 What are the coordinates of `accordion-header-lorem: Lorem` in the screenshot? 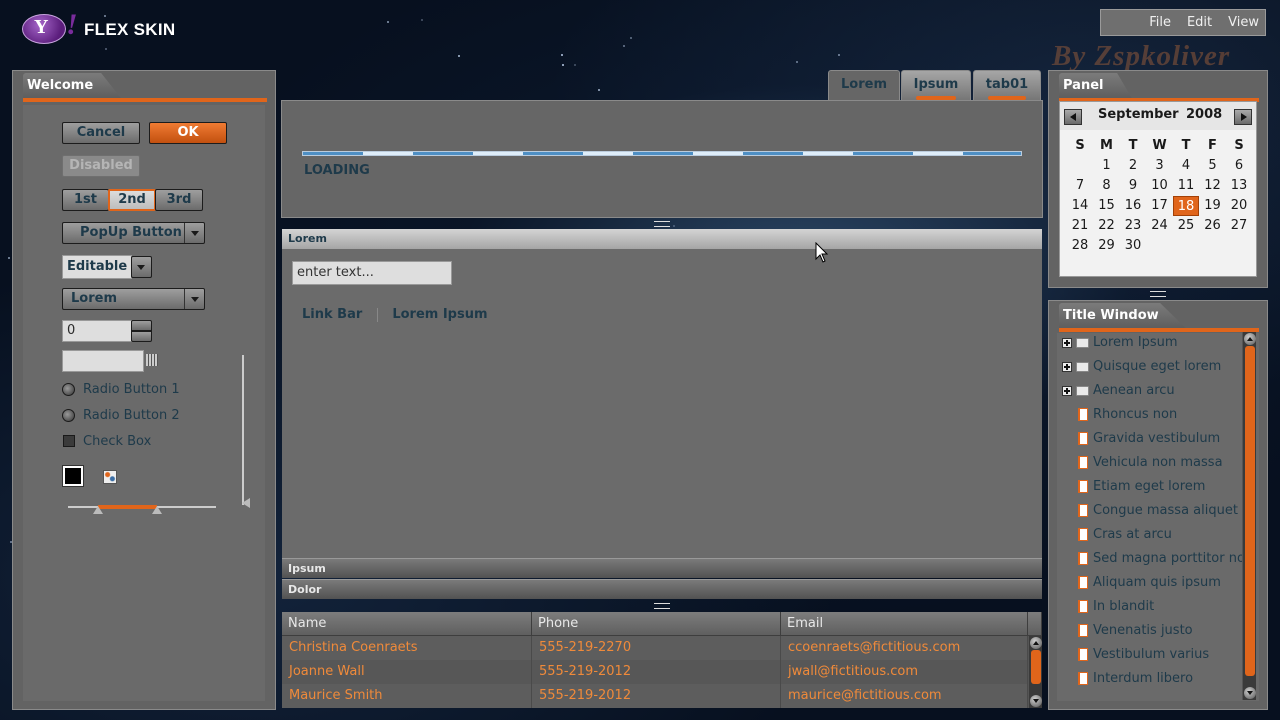 It's located at (662, 239).